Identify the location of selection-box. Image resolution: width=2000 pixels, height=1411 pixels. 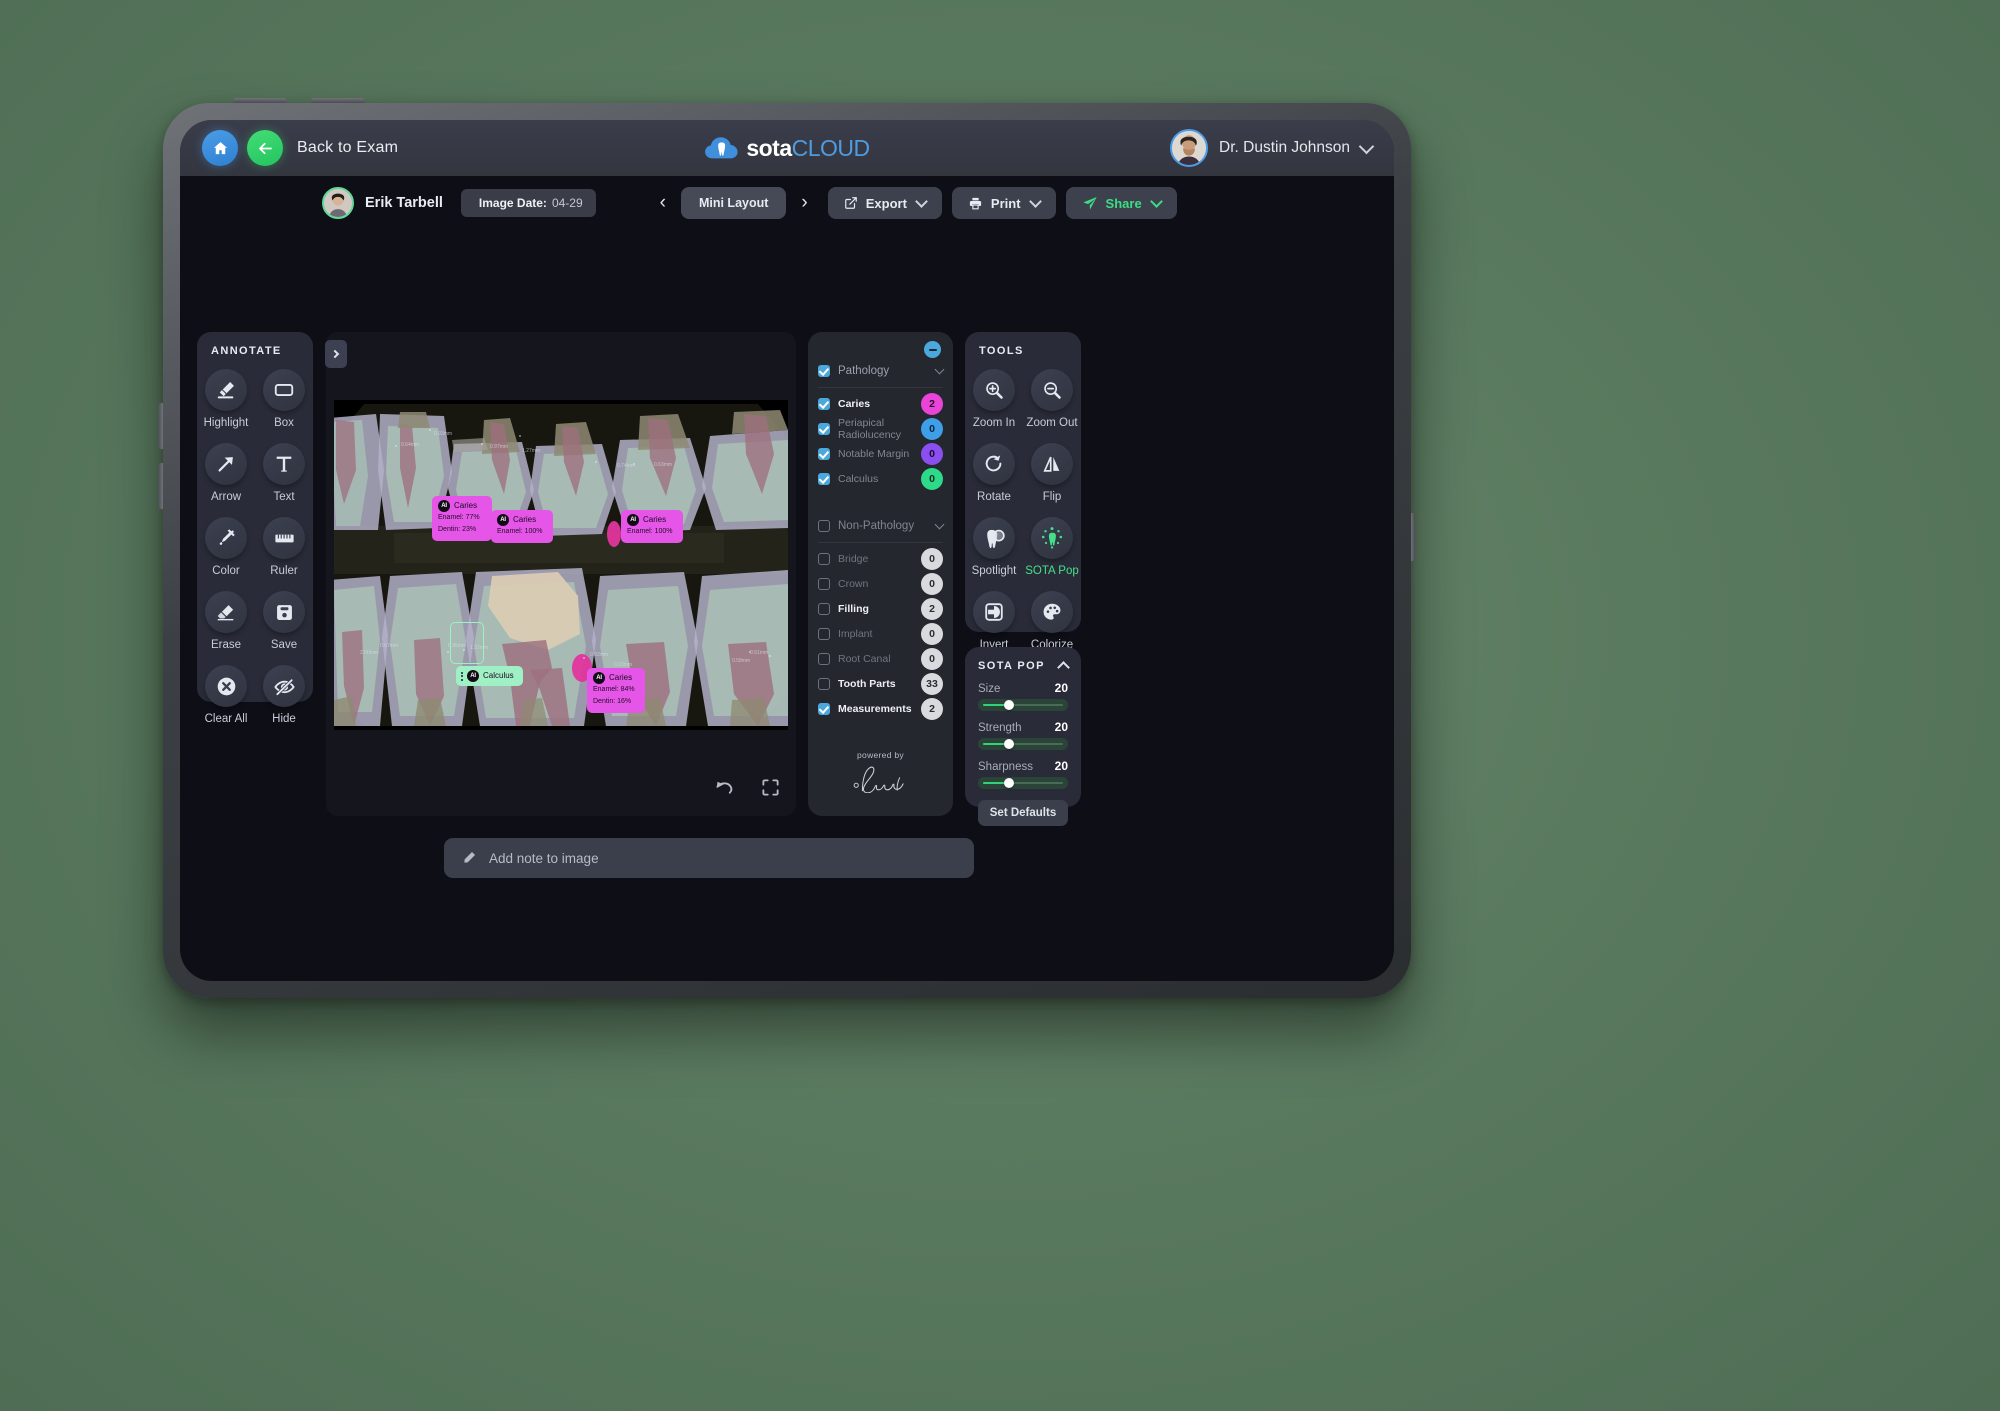
(467, 643).